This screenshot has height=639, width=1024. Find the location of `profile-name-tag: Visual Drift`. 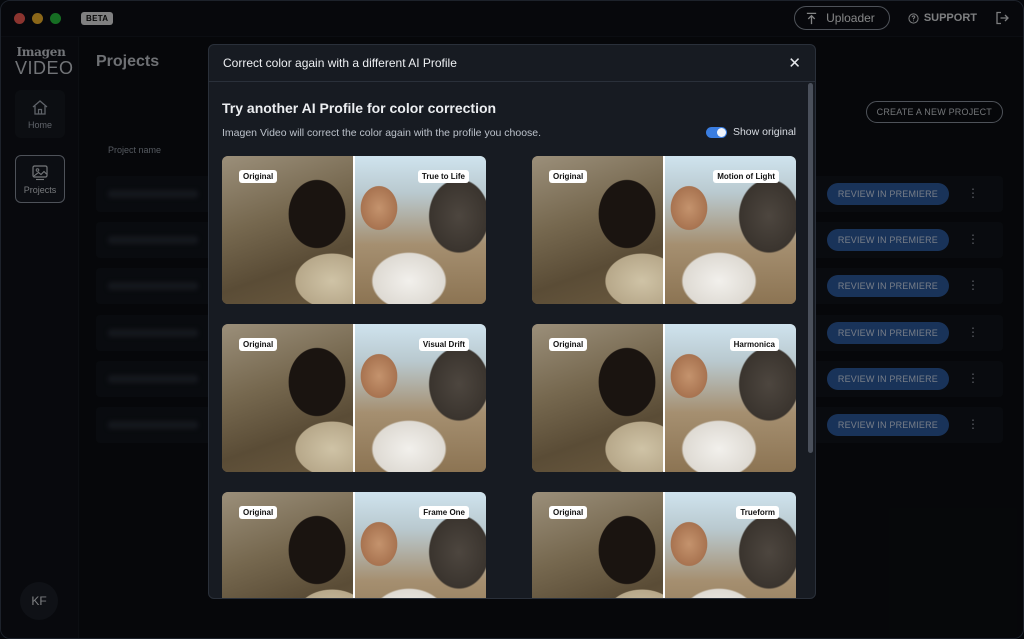

profile-name-tag: Visual Drift is located at coordinates (443, 344).